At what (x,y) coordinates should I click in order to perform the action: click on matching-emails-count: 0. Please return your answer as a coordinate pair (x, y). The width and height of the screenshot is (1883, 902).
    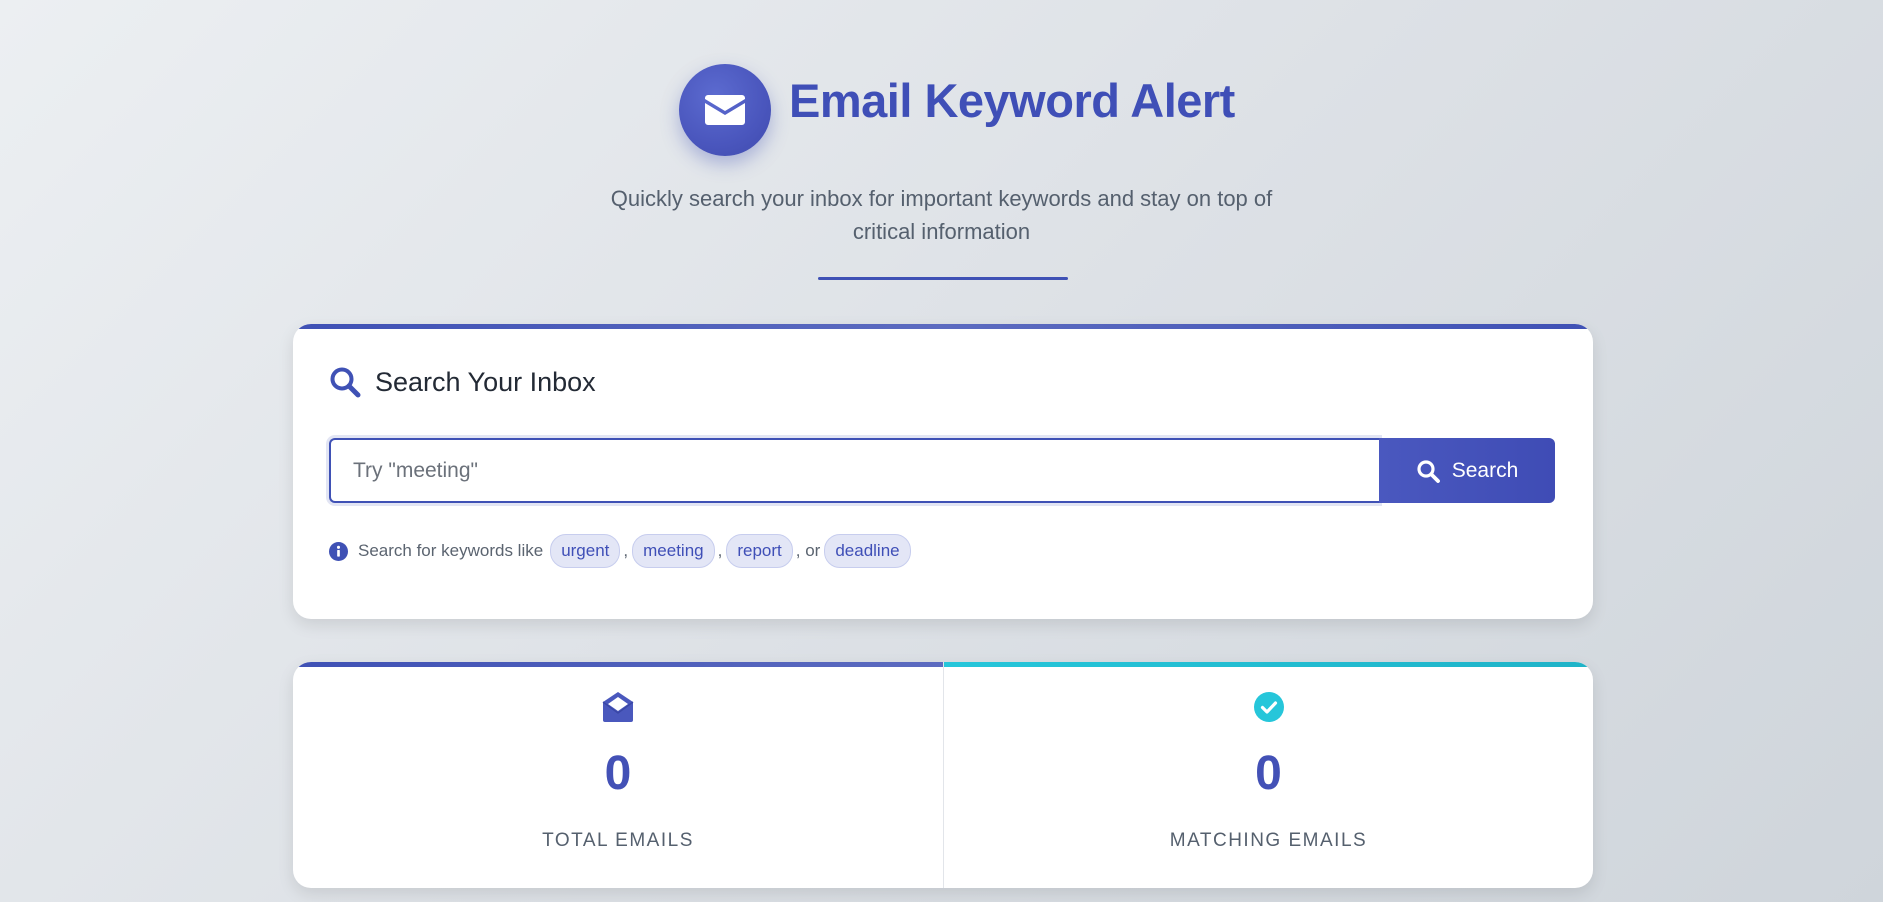
    Looking at the image, I should click on (1268, 773).